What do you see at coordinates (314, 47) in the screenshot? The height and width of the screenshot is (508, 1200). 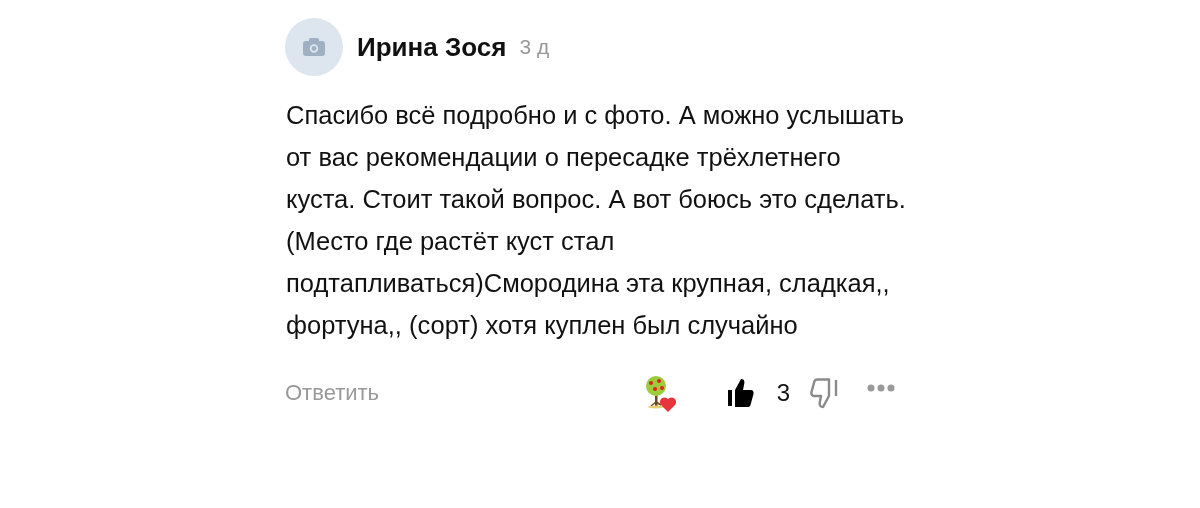 I see `camera-icon` at bounding box center [314, 47].